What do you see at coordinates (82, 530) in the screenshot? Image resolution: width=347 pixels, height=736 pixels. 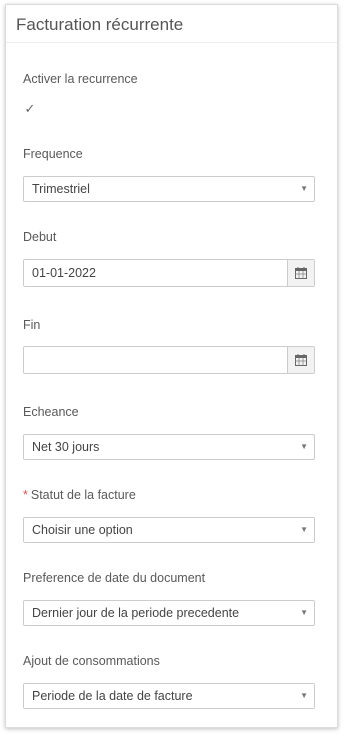 I see `statut-value: Choisir une option` at bounding box center [82, 530].